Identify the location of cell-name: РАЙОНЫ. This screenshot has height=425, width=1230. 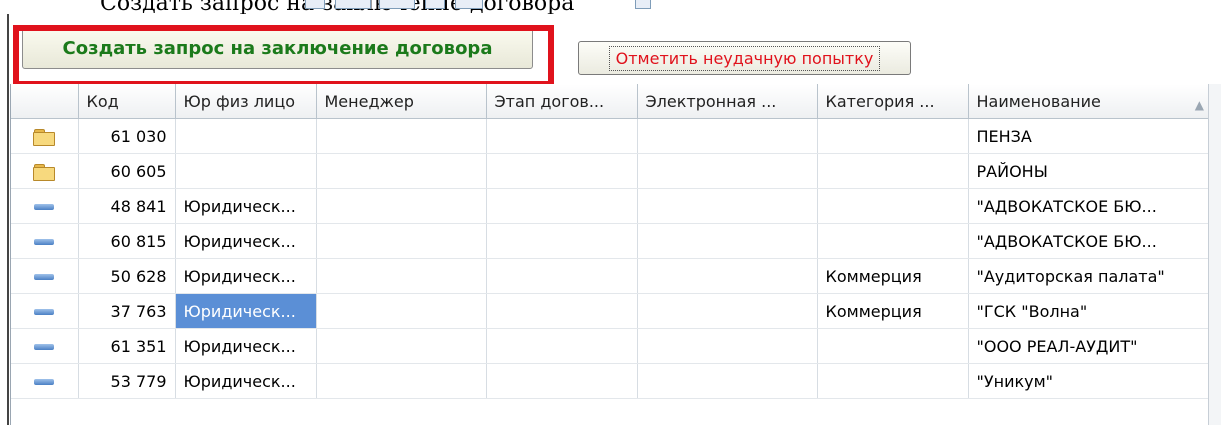
(1094, 171).